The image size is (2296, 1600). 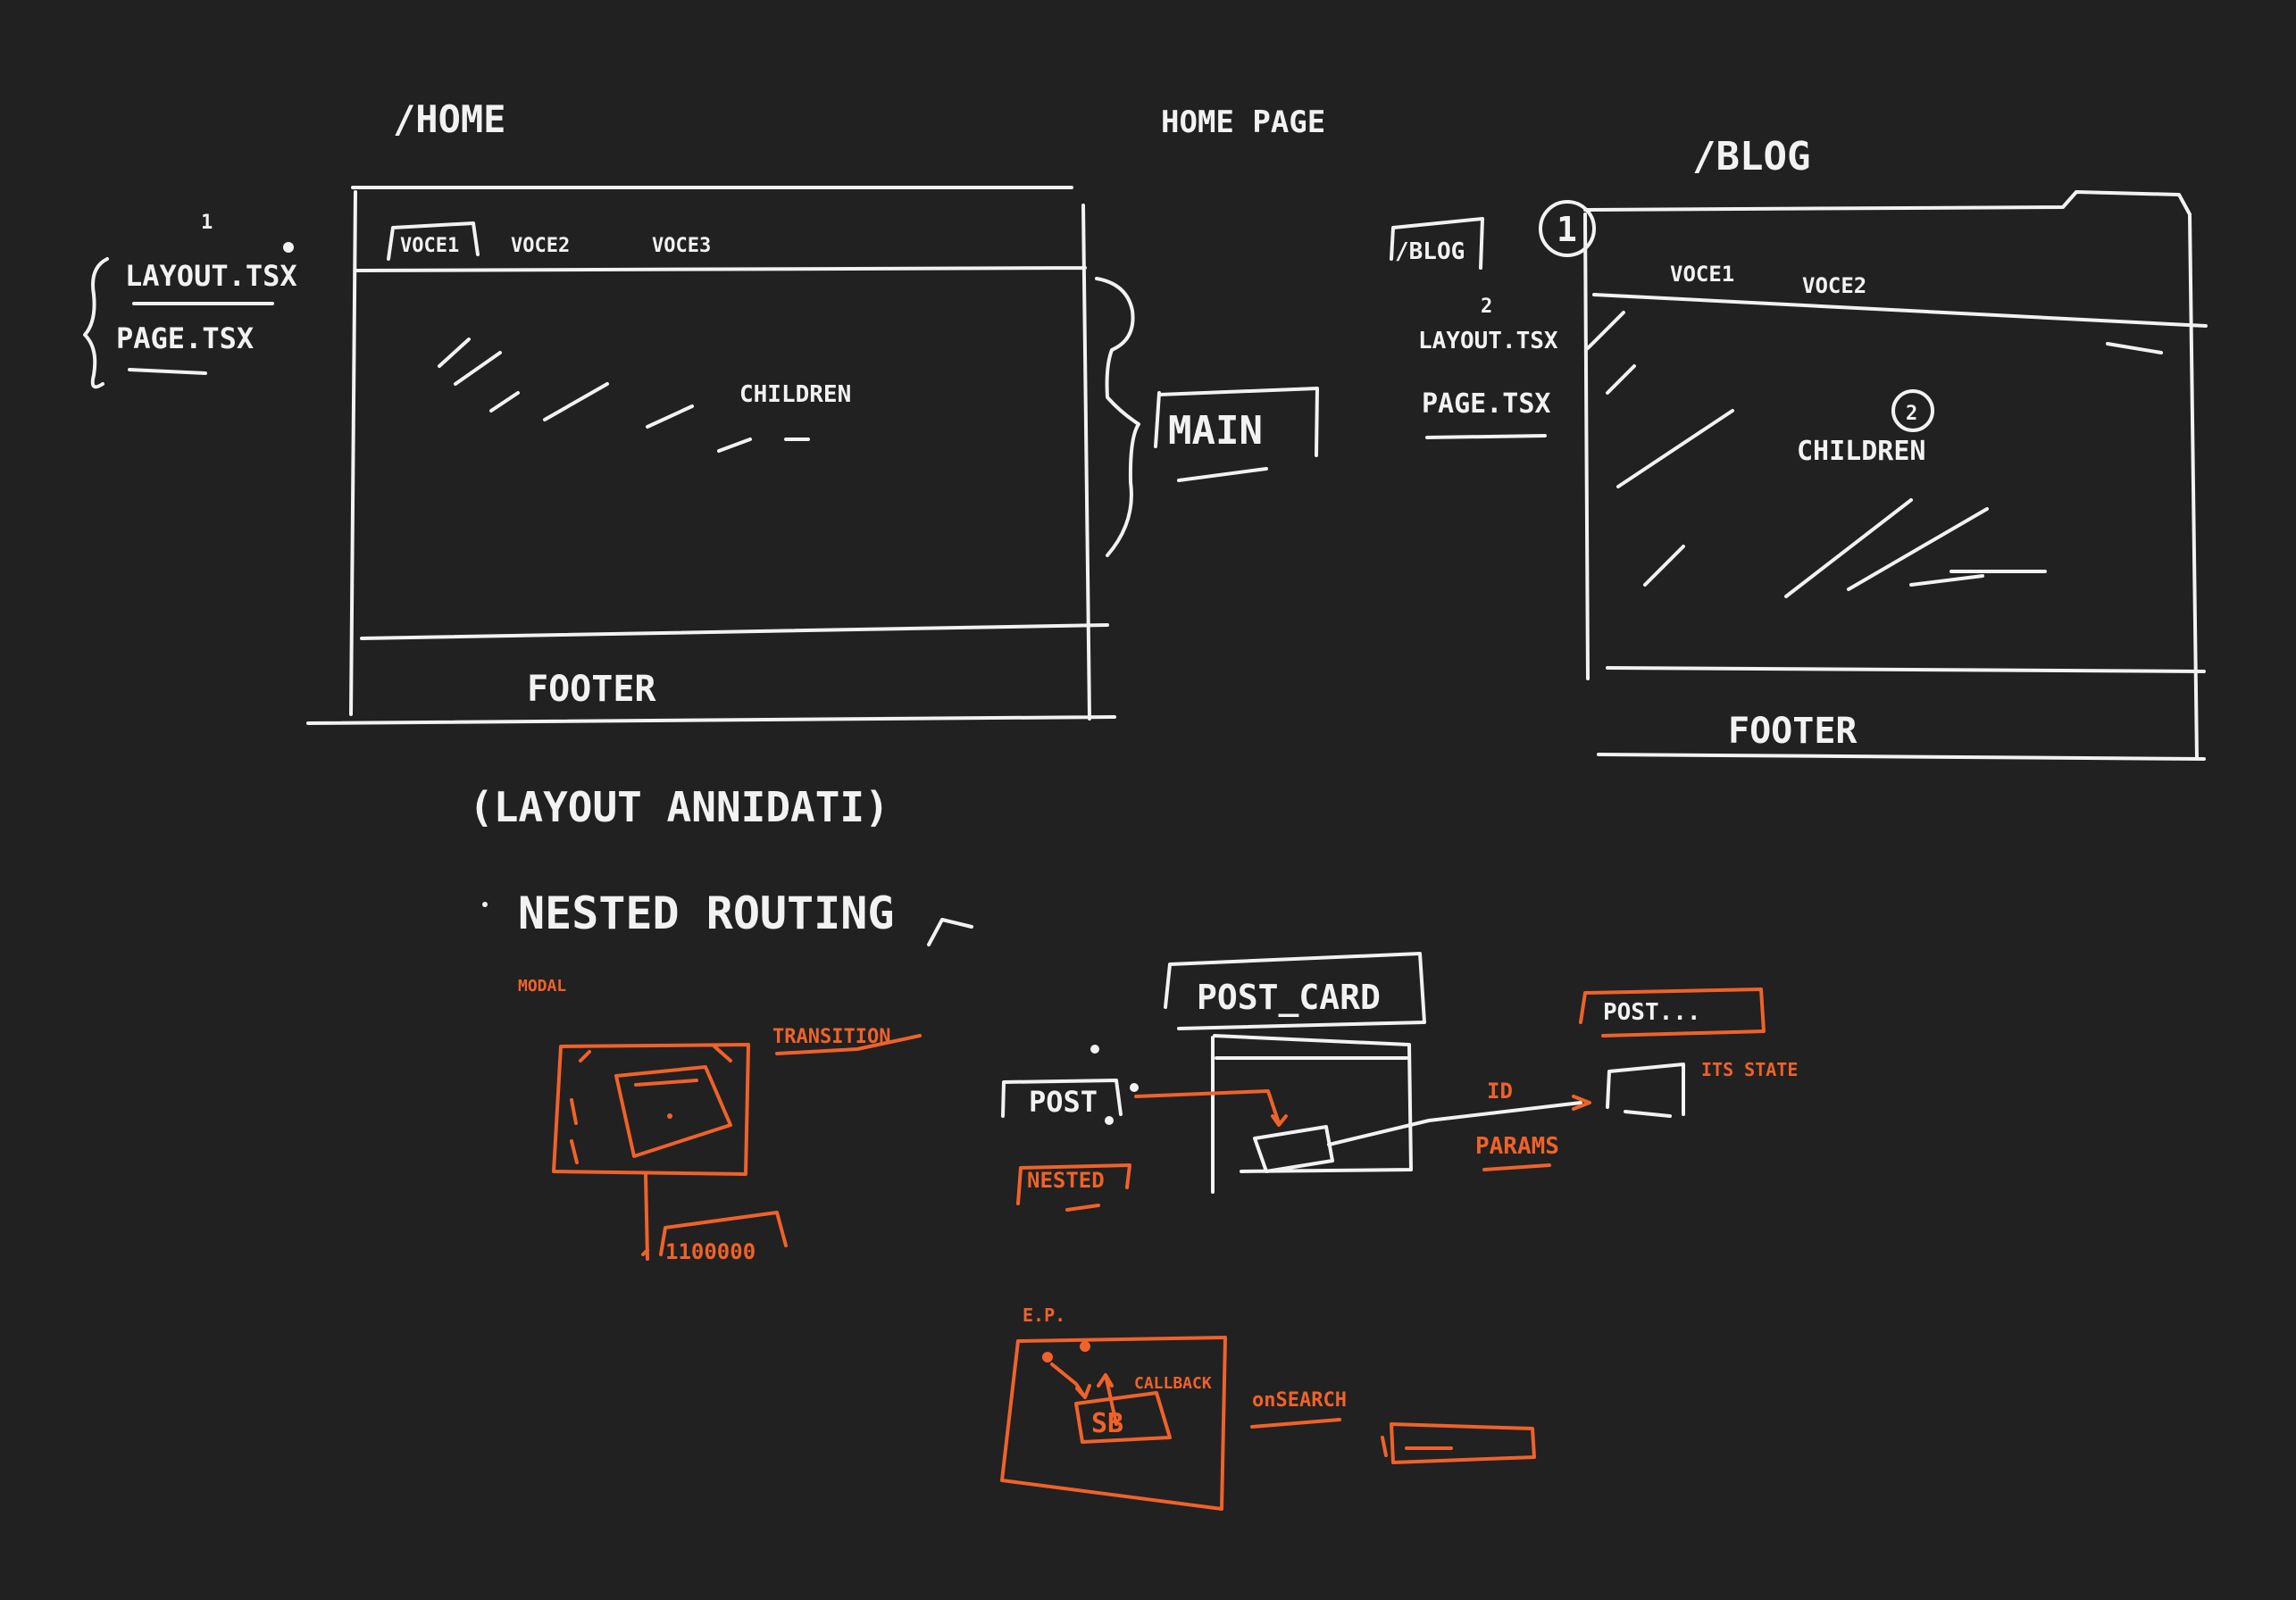 What do you see at coordinates (1911, 414) in the screenshot?
I see `blog-children-num: 2` at bounding box center [1911, 414].